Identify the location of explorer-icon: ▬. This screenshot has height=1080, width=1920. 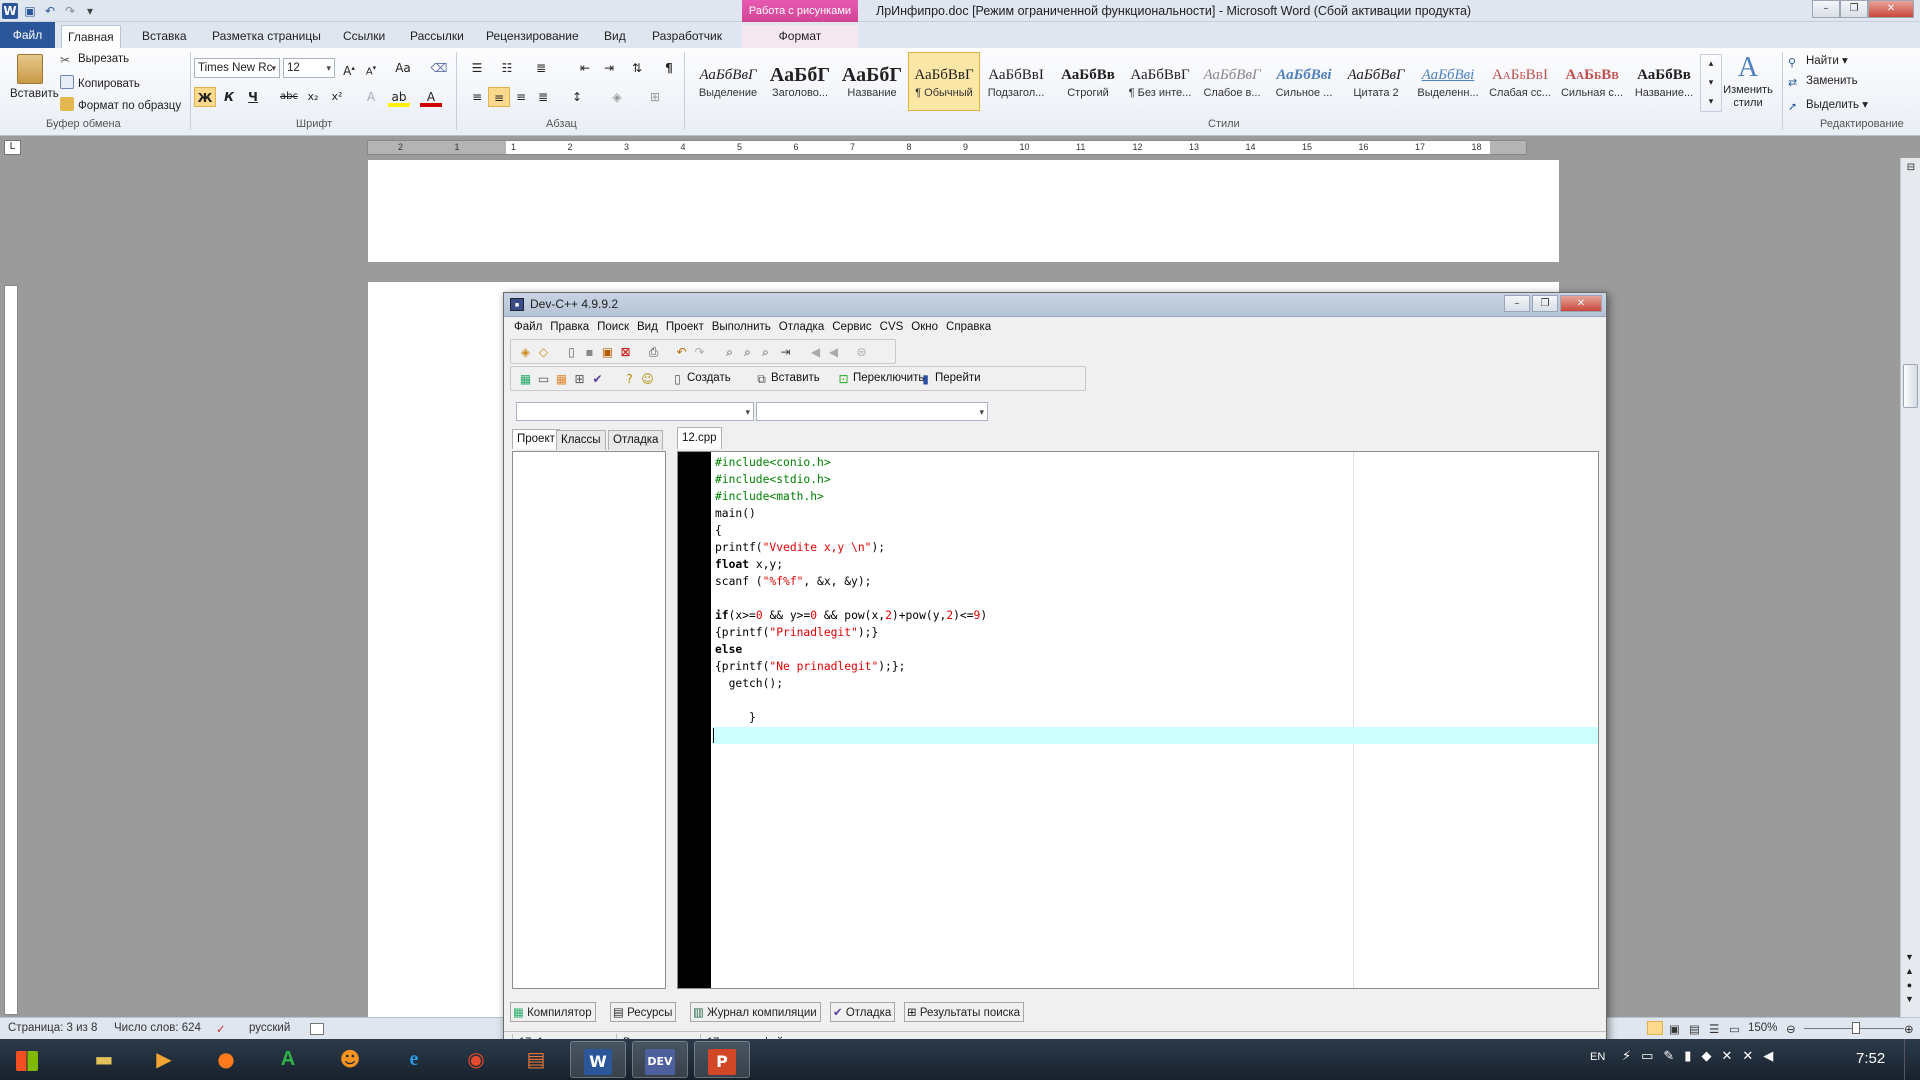
(104, 1059).